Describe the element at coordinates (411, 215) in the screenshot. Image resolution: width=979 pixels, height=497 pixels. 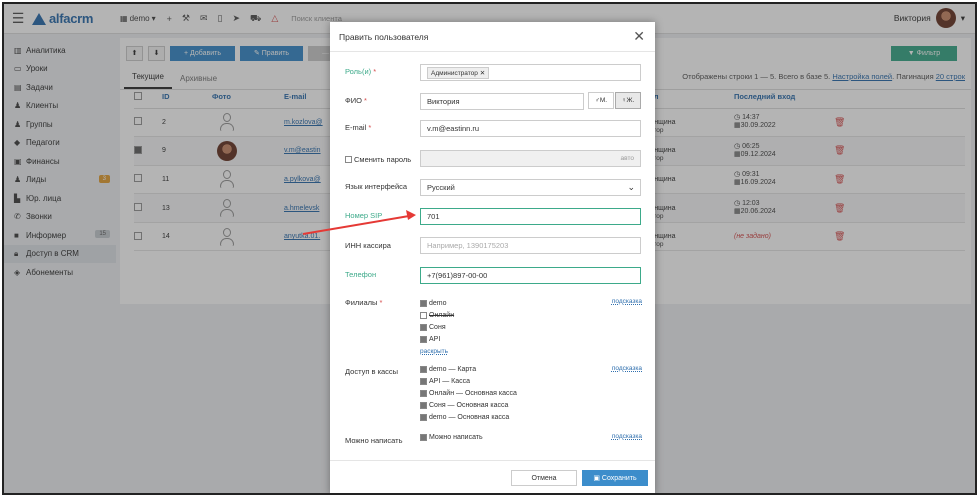
I see `arrow-head-icon` at that location.